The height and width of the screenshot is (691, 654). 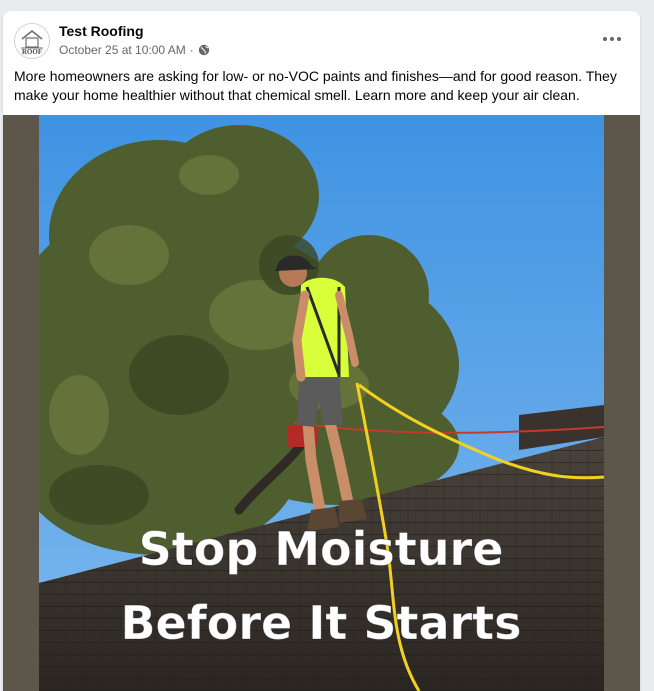 What do you see at coordinates (122, 50) in the screenshot?
I see `post-timestamp: October 25 at 10:00 AM` at bounding box center [122, 50].